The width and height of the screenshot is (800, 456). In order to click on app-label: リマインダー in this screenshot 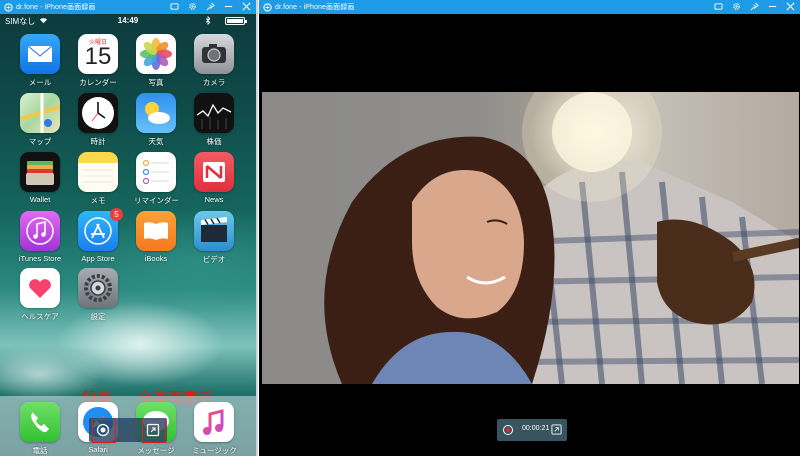, I will do `click(156, 200)`.